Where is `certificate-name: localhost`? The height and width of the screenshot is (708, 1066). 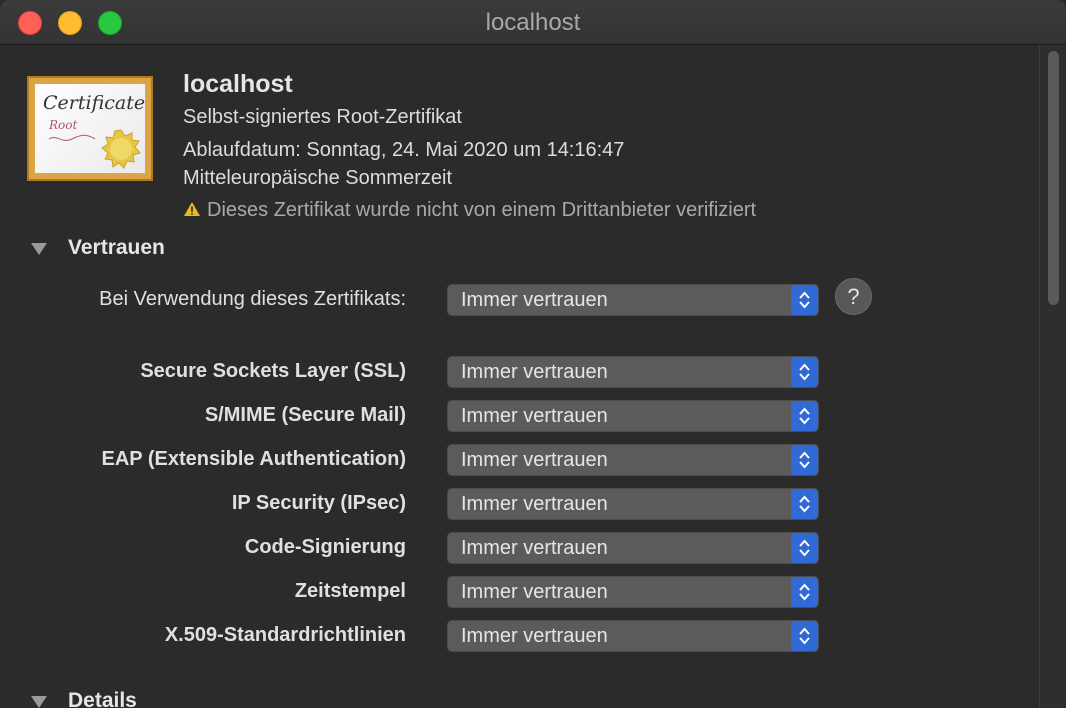 certificate-name: localhost is located at coordinates (238, 84).